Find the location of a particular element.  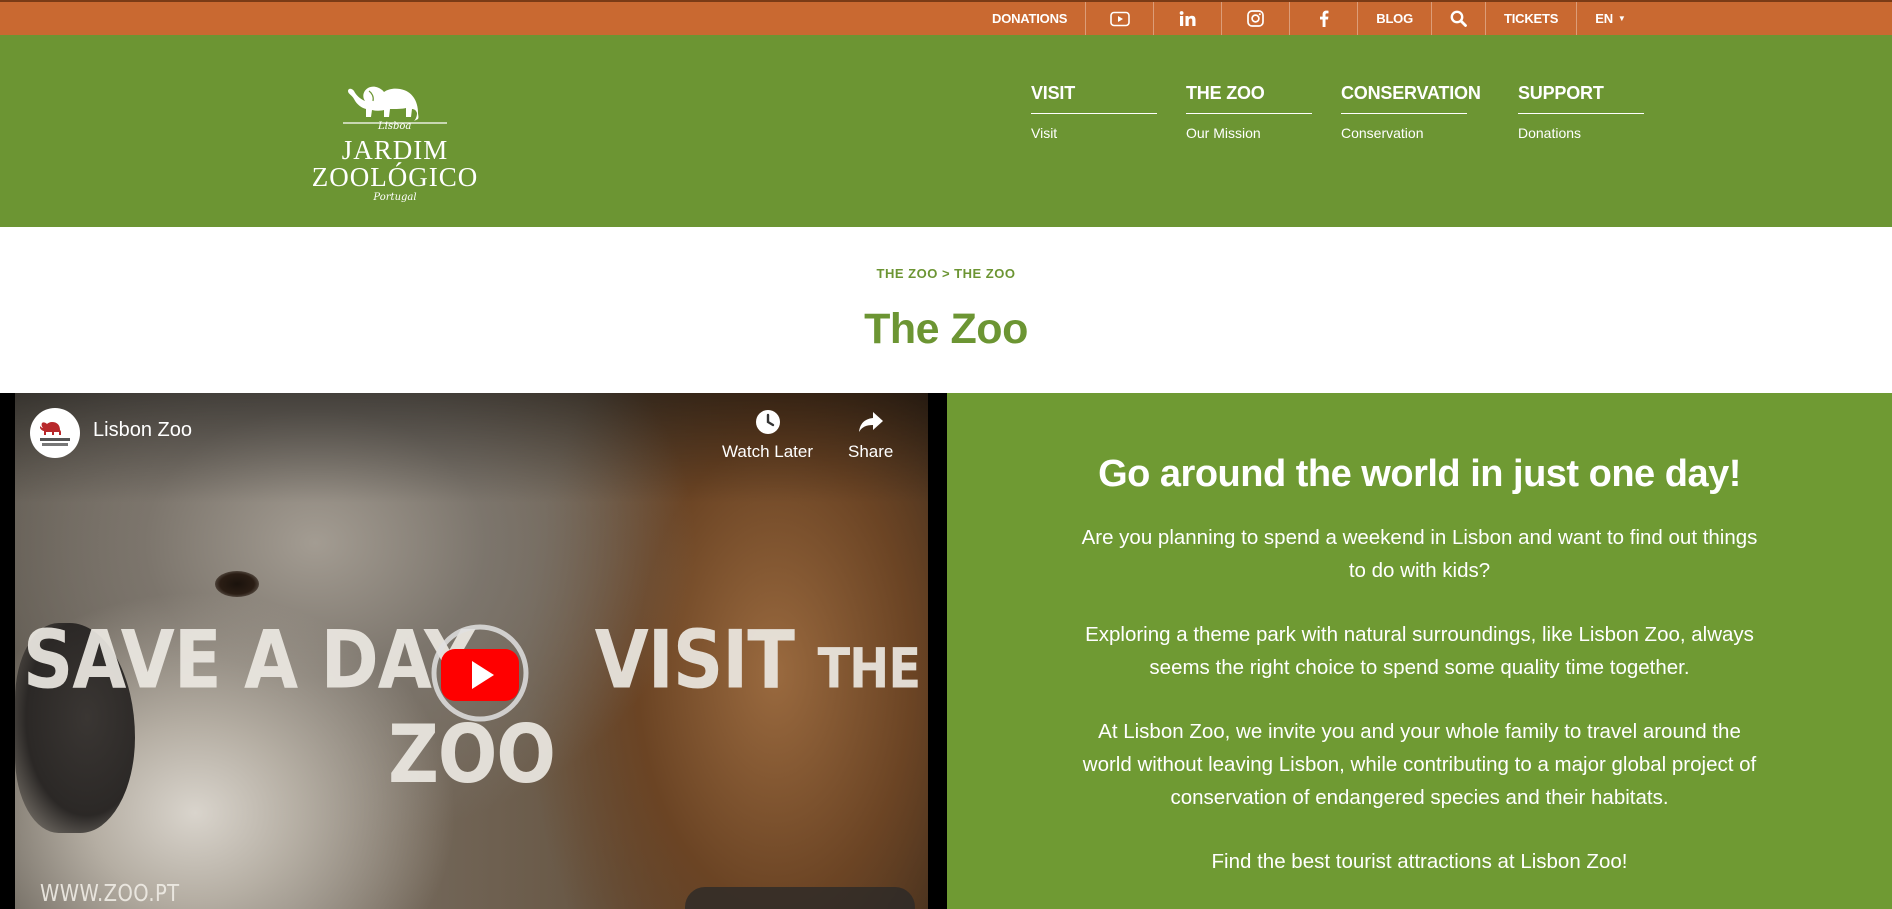

top-utility-links: DONATIONS BLOG TICKETS EN ▼ is located at coordinates (1309, 18).